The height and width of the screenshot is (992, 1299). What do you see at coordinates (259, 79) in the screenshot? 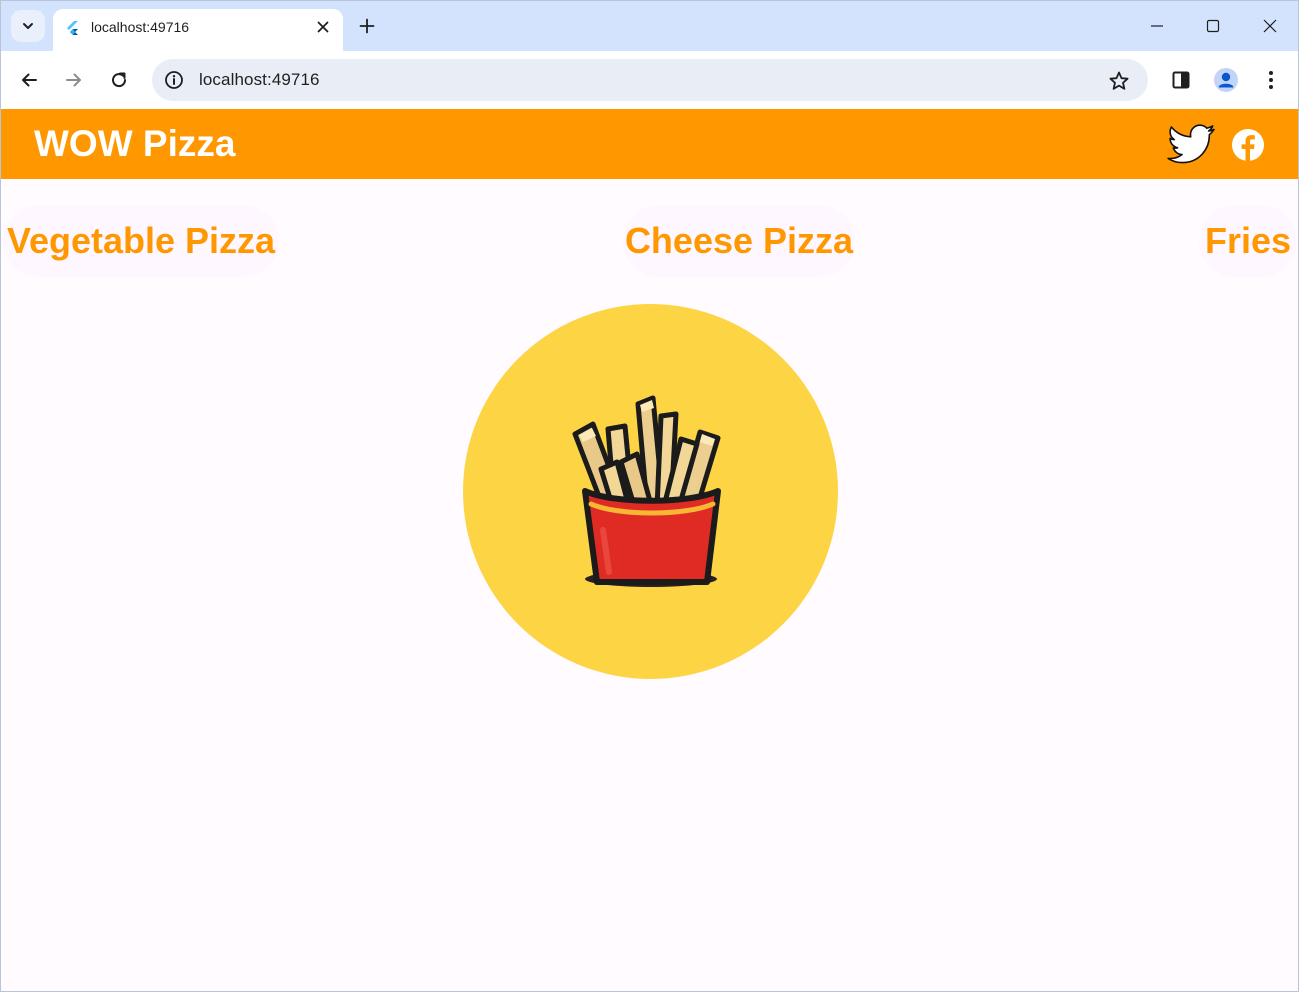
I see `url-text: localhost:49716` at bounding box center [259, 79].